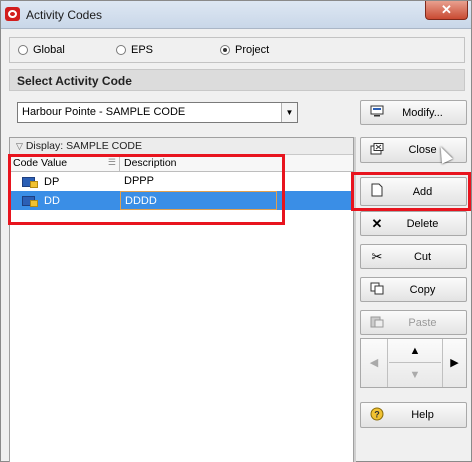 The image size is (472, 462). What do you see at coordinates (64, 15) in the screenshot?
I see `window-title: Activity Codes` at bounding box center [64, 15].